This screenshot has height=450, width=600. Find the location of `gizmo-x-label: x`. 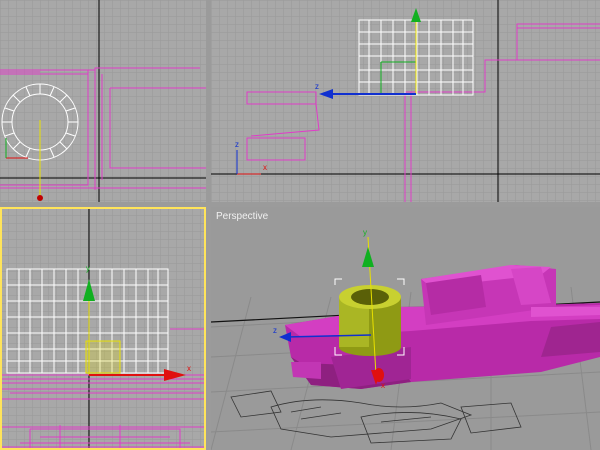

gizmo-x-label: x is located at coordinates (189, 368).